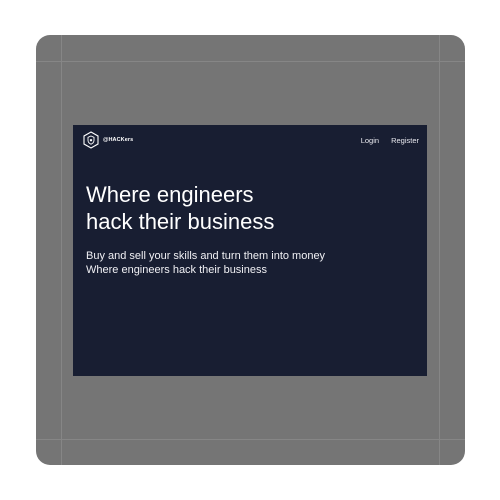 This screenshot has height=500, width=500. I want to click on hero-subtitle-line-2: Where engineers hack their business, so click(176, 270).